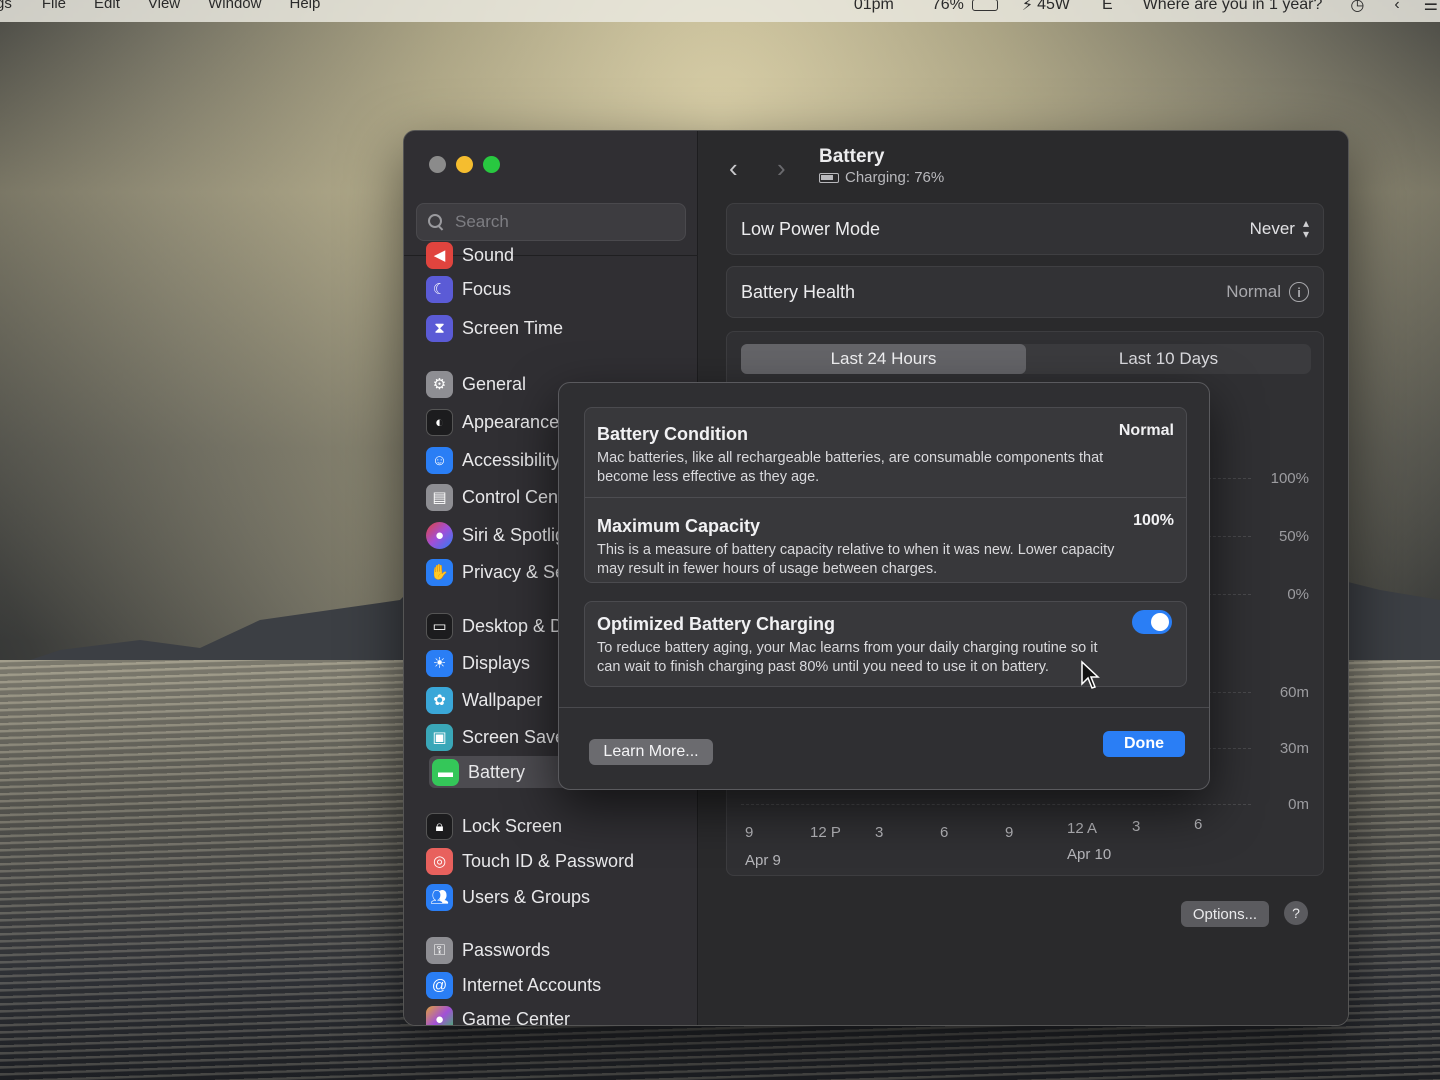 This screenshot has width=1440, height=1080. I want to click on sidebar-item-label: Focus, so click(487, 288).